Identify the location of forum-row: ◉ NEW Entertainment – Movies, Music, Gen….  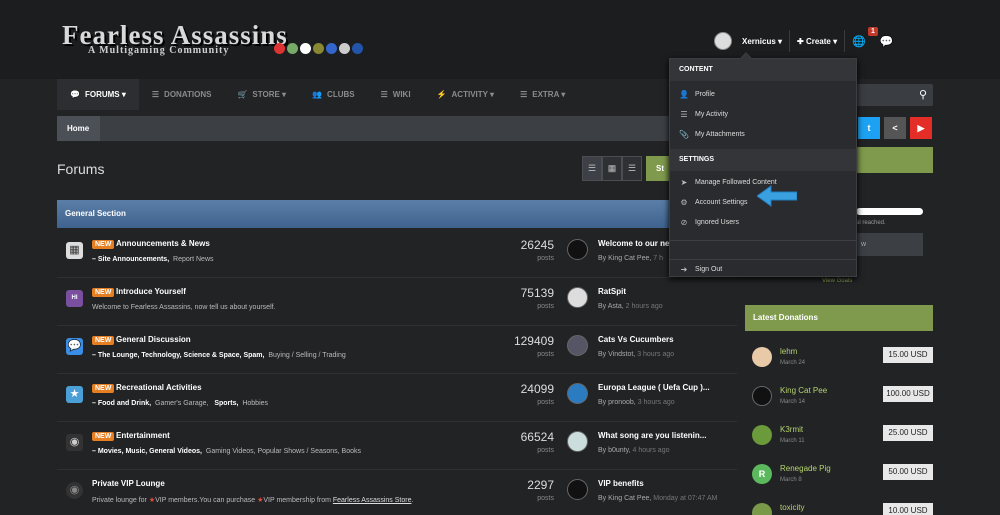
(397, 446).